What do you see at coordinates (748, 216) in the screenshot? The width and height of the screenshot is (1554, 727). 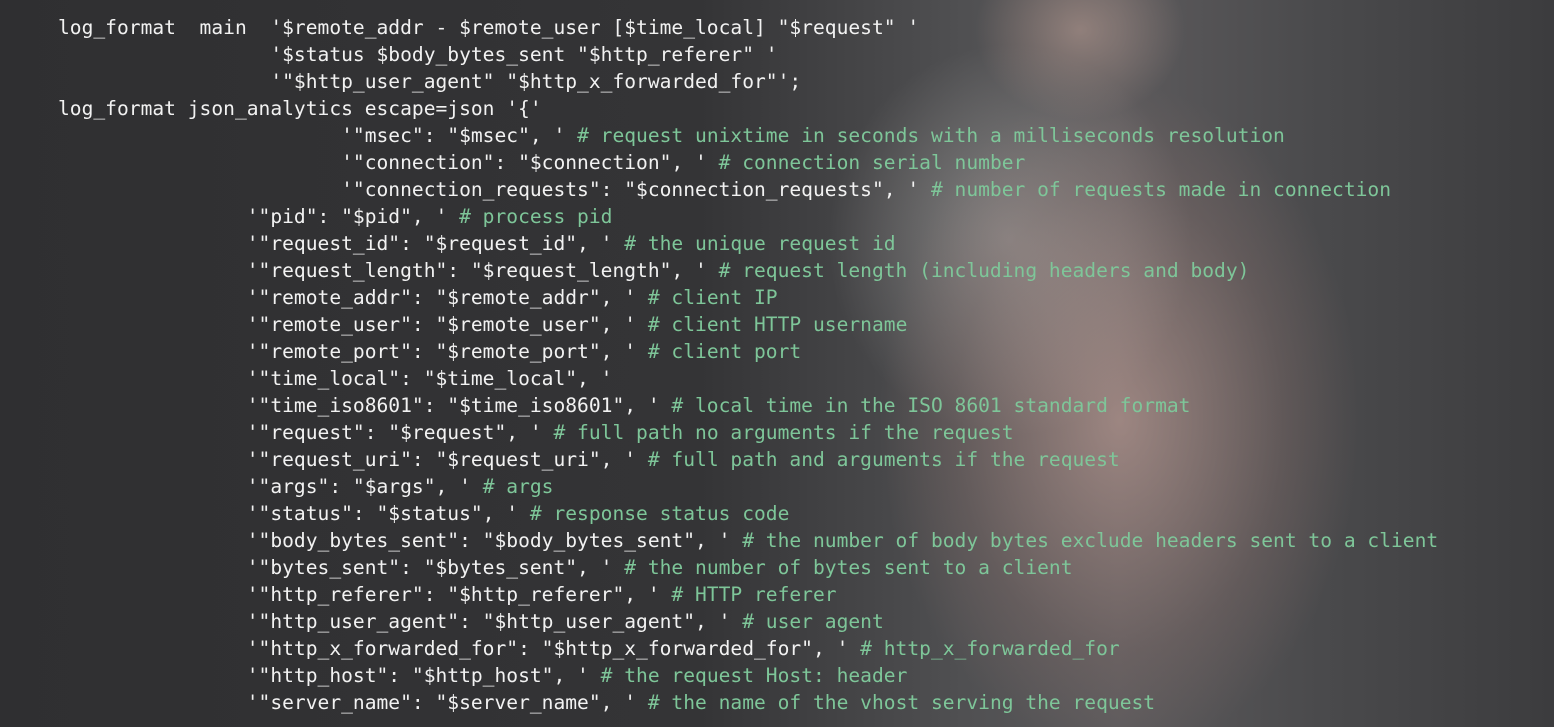 I see `code-line: '"pid": "$pid", ' # process pid` at bounding box center [748, 216].